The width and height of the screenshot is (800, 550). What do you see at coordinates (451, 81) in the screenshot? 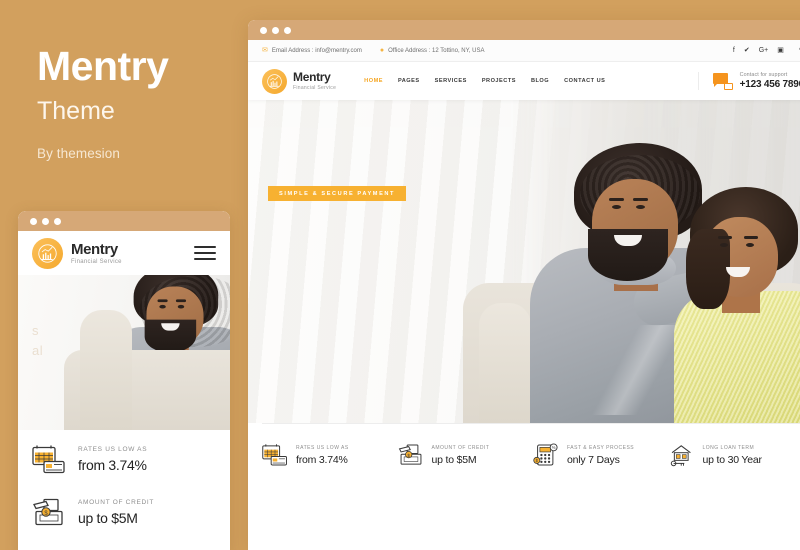
I see `nav-item-services: SERVICES` at bounding box center [451, 81].